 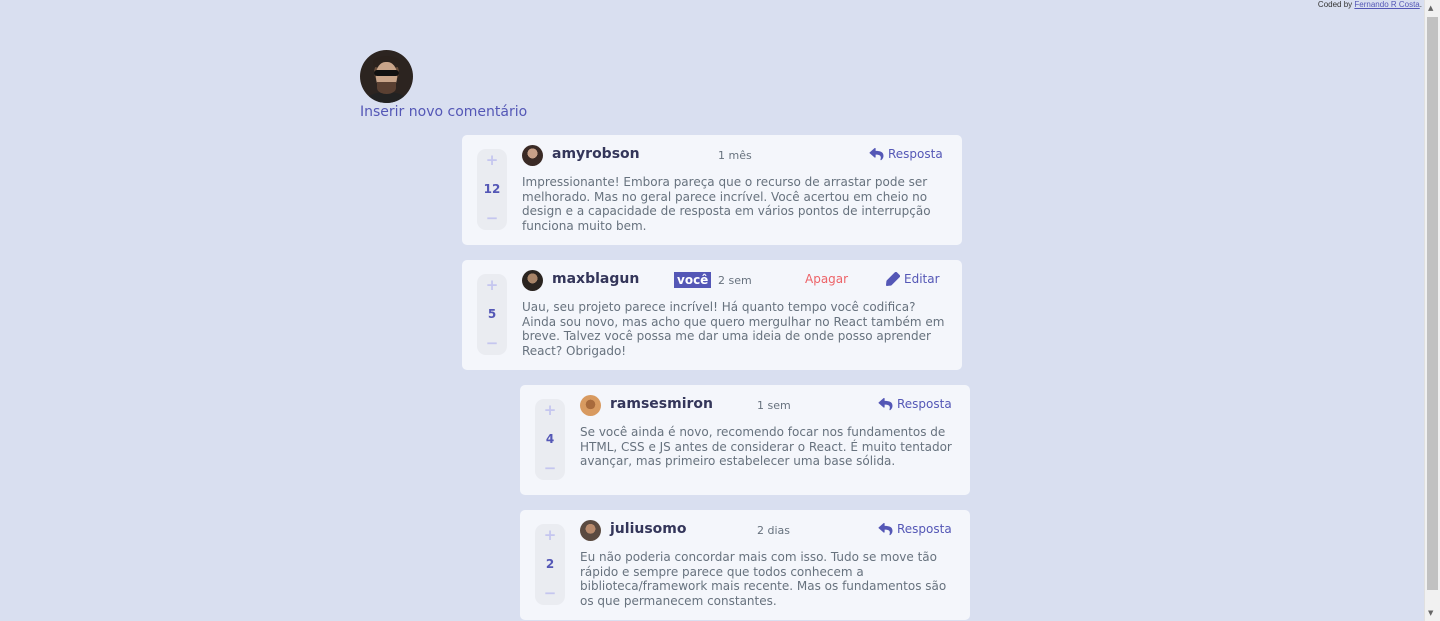 I want to click on score-value: 4, so click(x=550, y=439).